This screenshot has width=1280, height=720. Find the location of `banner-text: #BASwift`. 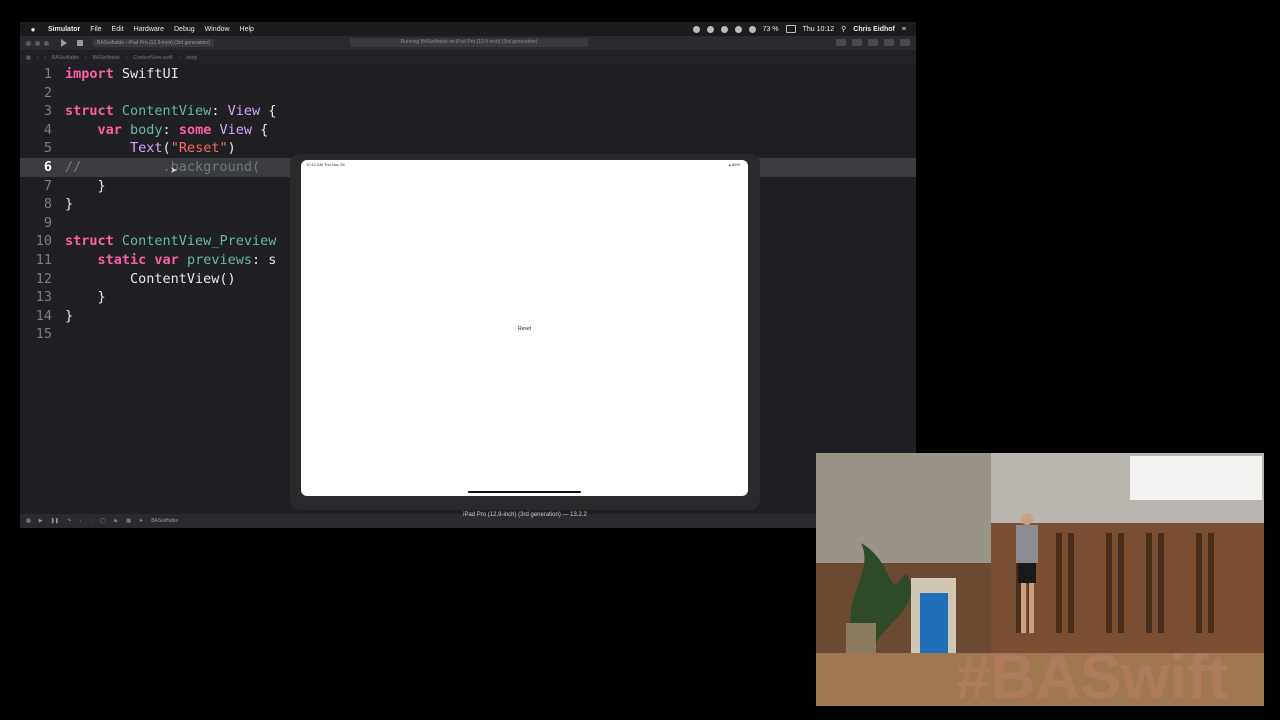

banner-text: #BASwift is located at coordinates (1092, 674).